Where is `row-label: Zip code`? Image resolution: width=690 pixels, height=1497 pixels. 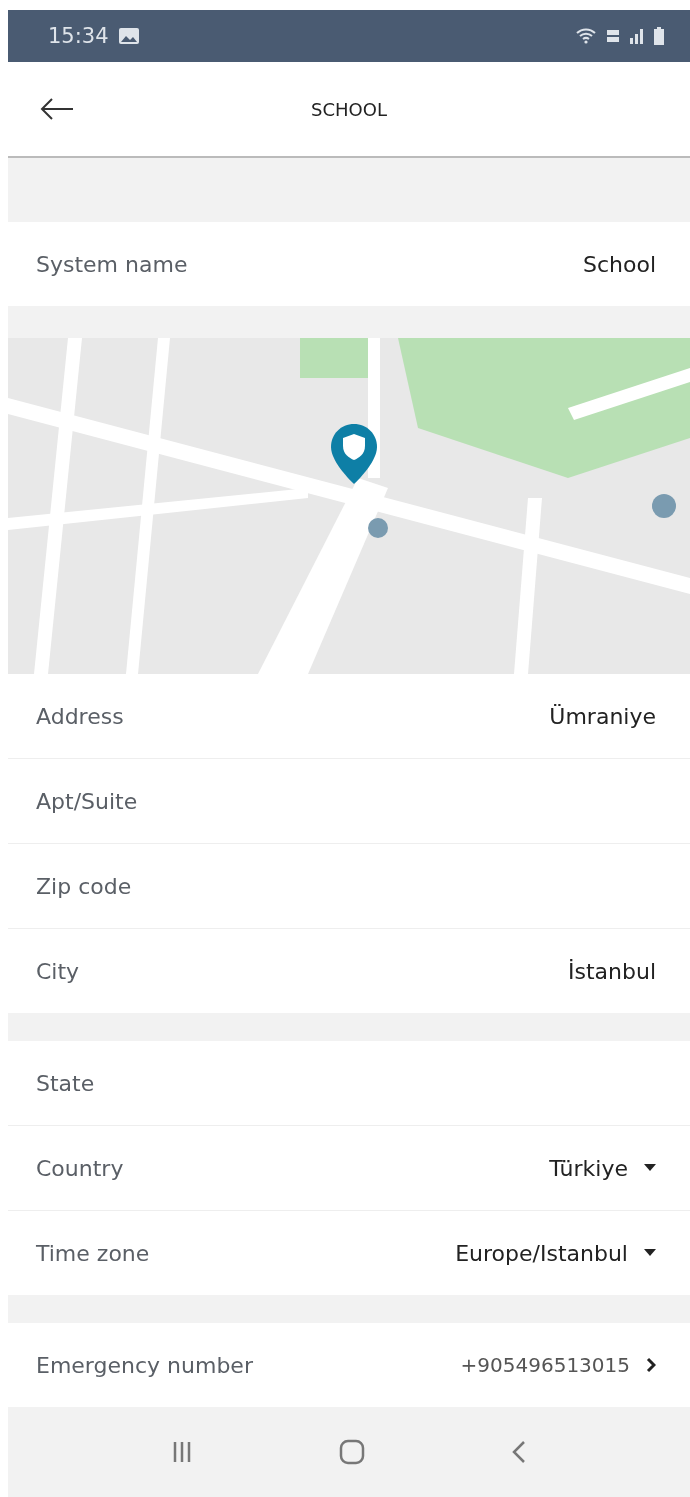
row-label: Zip code is located at coordinates (84, 886).